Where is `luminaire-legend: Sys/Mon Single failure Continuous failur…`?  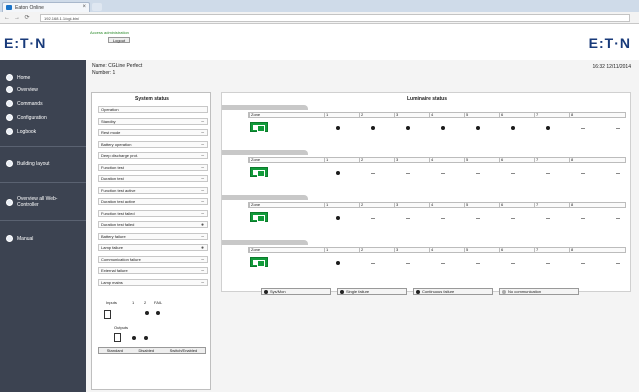
luminaire-legend: Sys/Mon Single failure Continuous failur… is located at coordinates (429, 292).